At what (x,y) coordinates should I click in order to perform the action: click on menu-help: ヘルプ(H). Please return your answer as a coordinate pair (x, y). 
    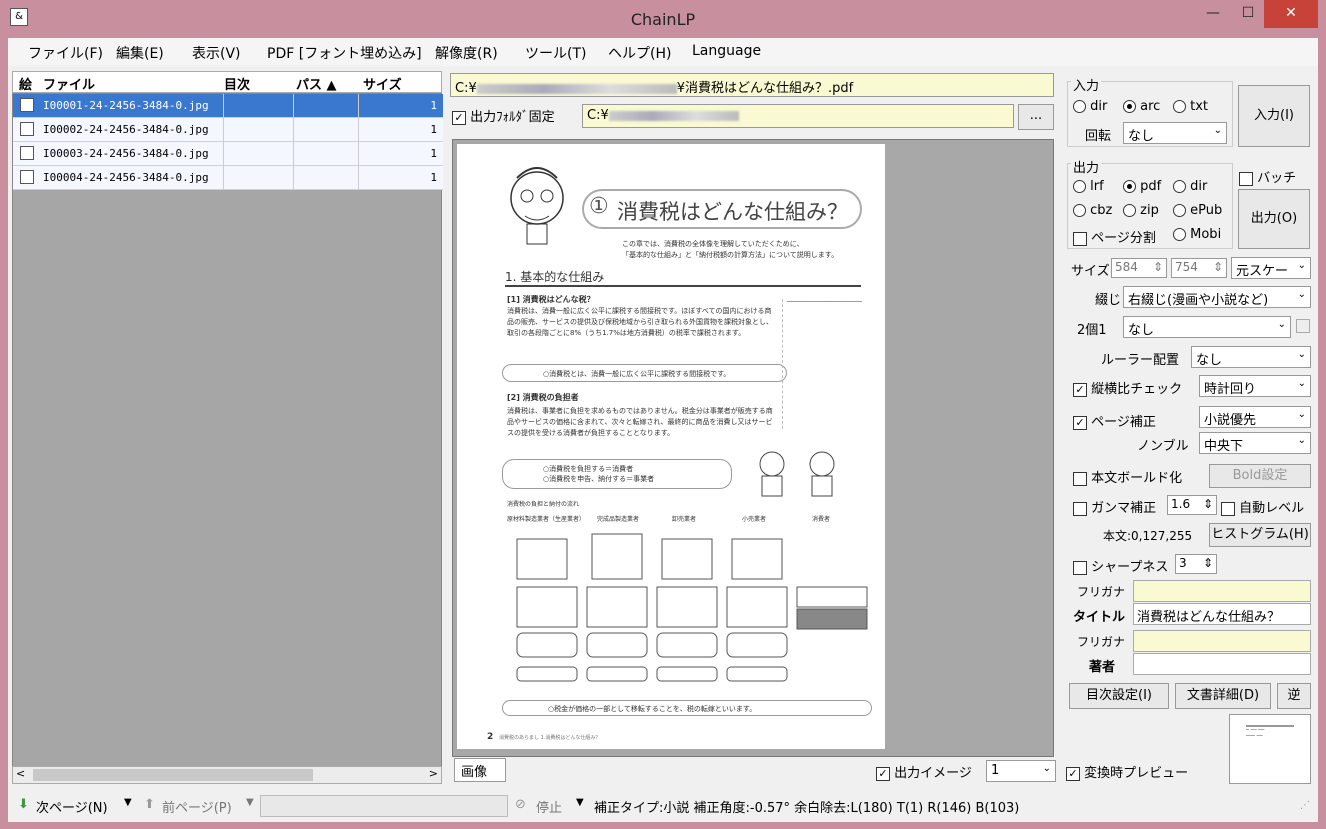
    Looking at the image, I should click on (639, 53).